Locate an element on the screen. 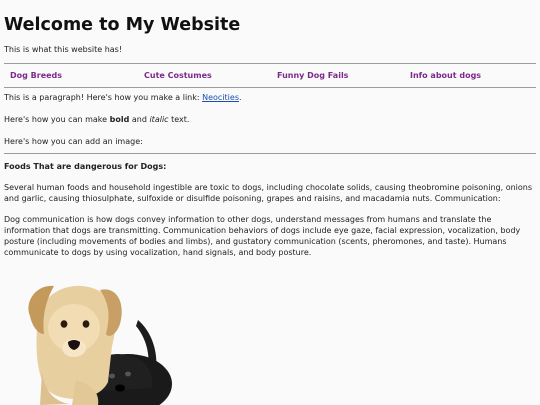 The width and height of the screenshot is (540, 405). nav-link-cute-costumes: Cute Costumes is located at coordinates (210, 75).